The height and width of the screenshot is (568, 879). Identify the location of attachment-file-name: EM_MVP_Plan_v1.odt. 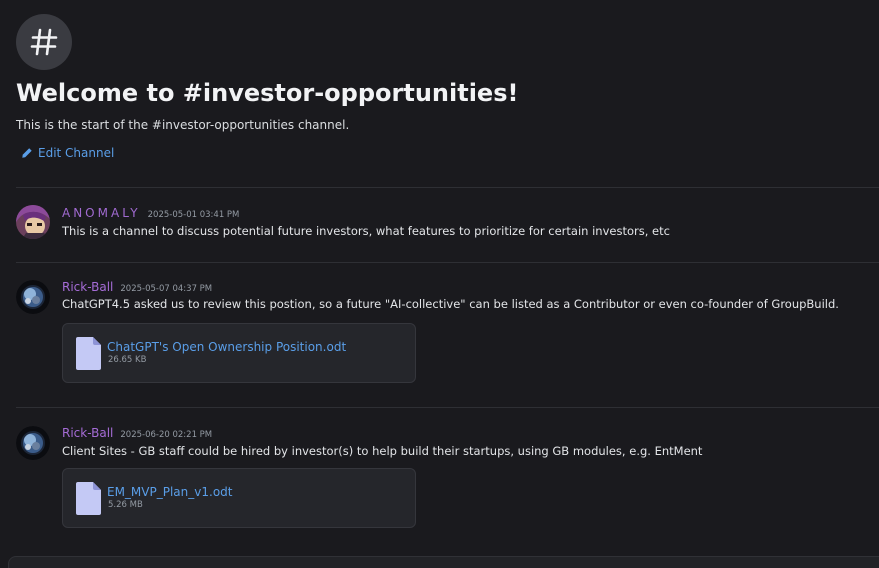
(169, 492).